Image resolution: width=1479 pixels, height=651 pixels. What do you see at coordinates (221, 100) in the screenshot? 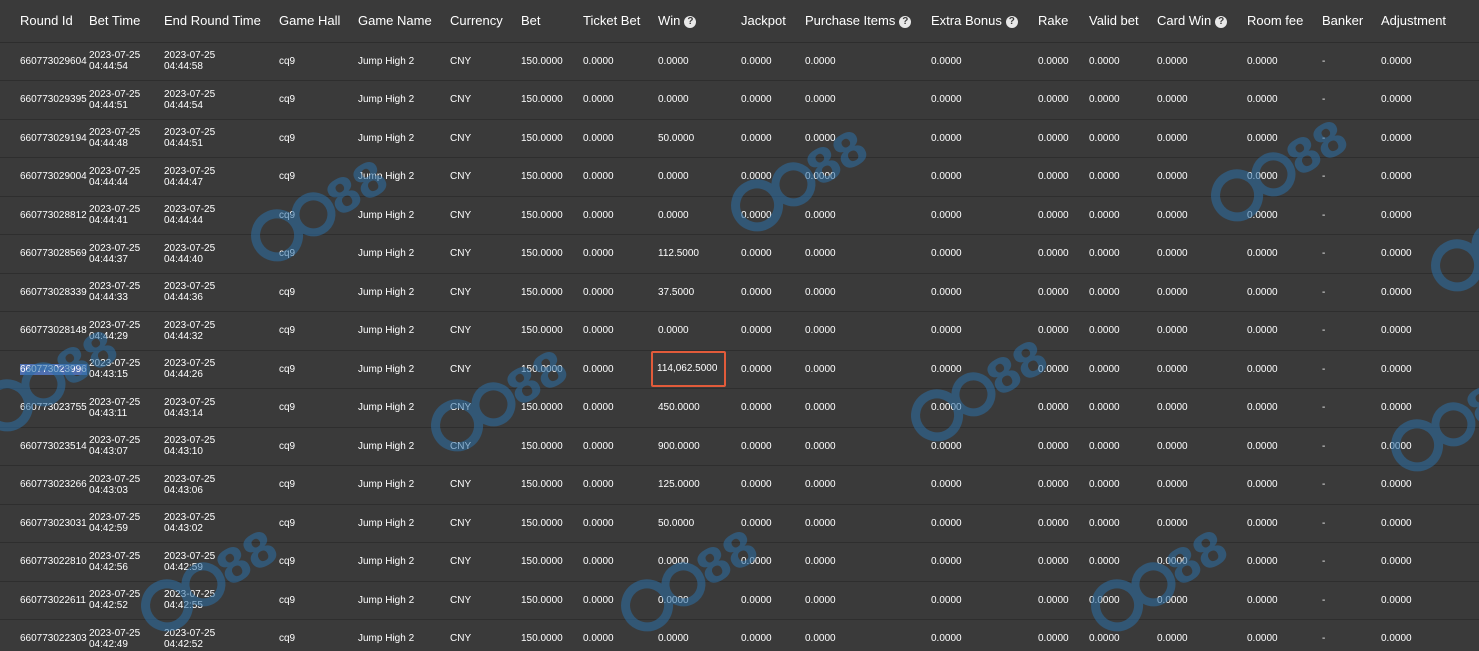
I see `end-time-stack: 2023-07-25 04:44:54` at bounding box center [221, 100].